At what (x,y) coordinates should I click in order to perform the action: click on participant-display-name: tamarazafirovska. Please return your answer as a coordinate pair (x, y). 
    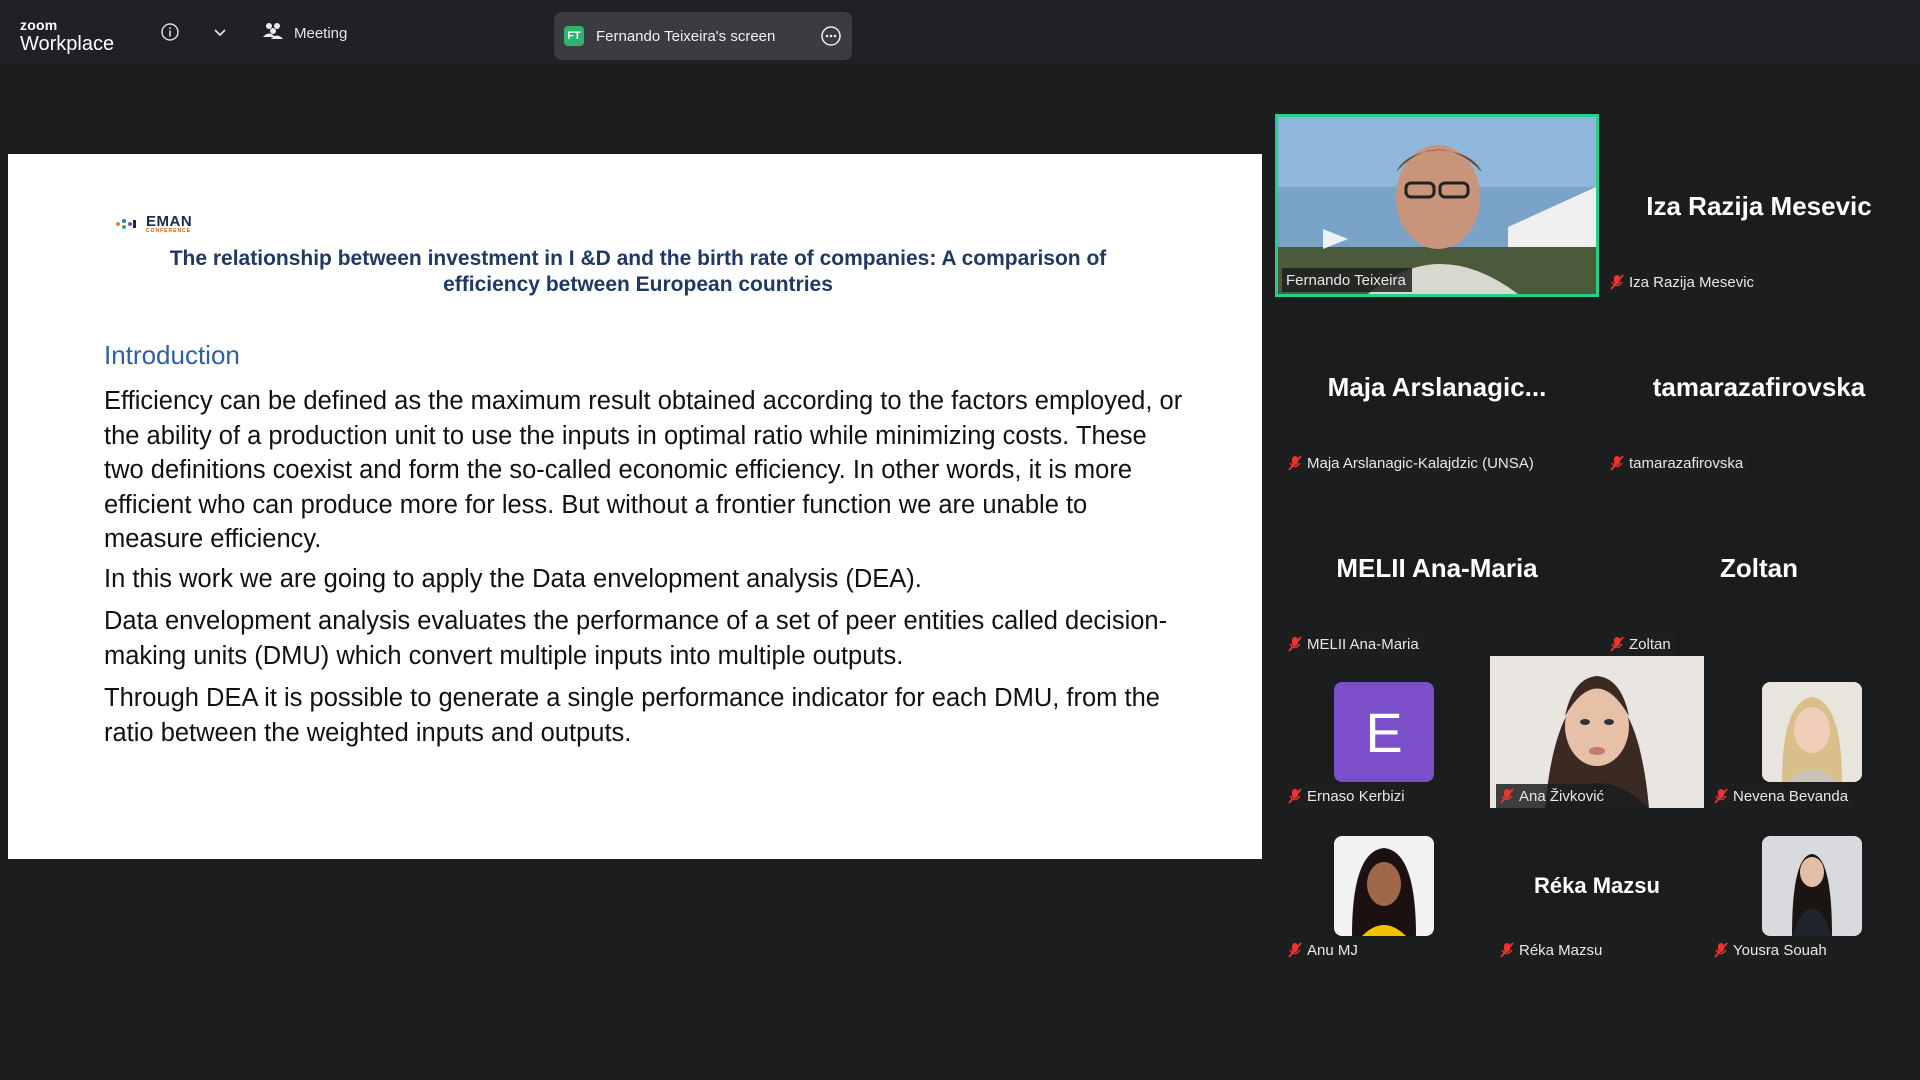
    Looking at the image, I should click on (1759, 387).